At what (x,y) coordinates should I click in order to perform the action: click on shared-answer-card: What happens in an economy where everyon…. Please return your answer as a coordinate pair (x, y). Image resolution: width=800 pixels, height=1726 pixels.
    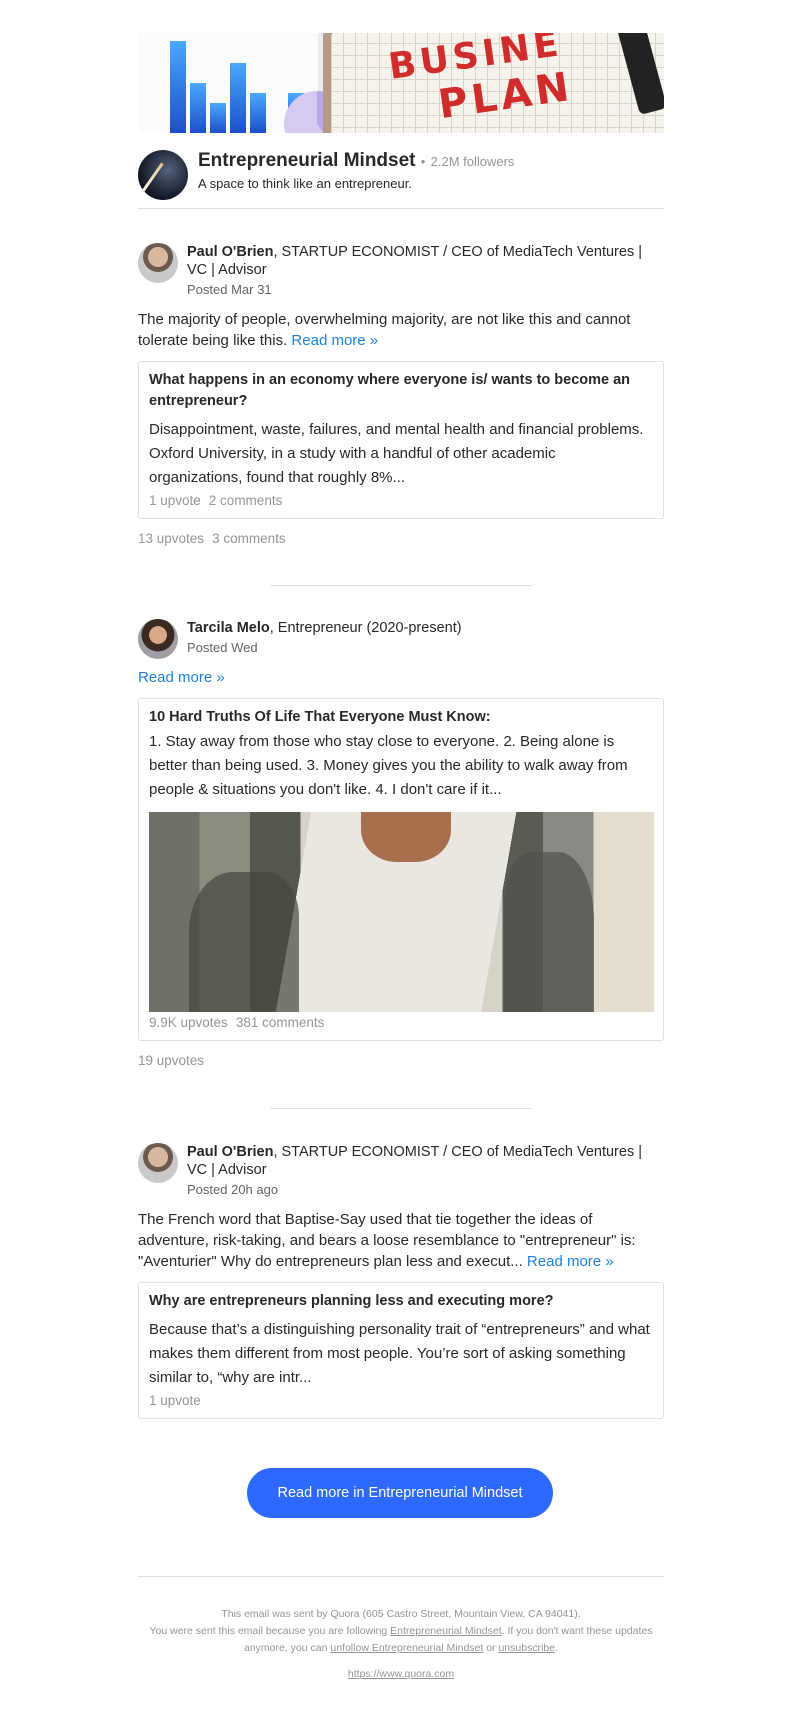
    Looking at the image, I should click on (401, 440).